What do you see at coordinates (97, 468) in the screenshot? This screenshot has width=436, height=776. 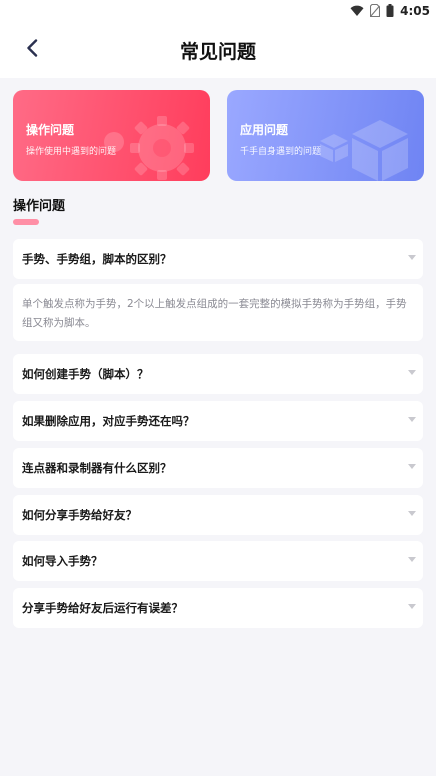 I see `faq-question: 连点器和录制器有什么区别？` at bounding box center [97, 468].